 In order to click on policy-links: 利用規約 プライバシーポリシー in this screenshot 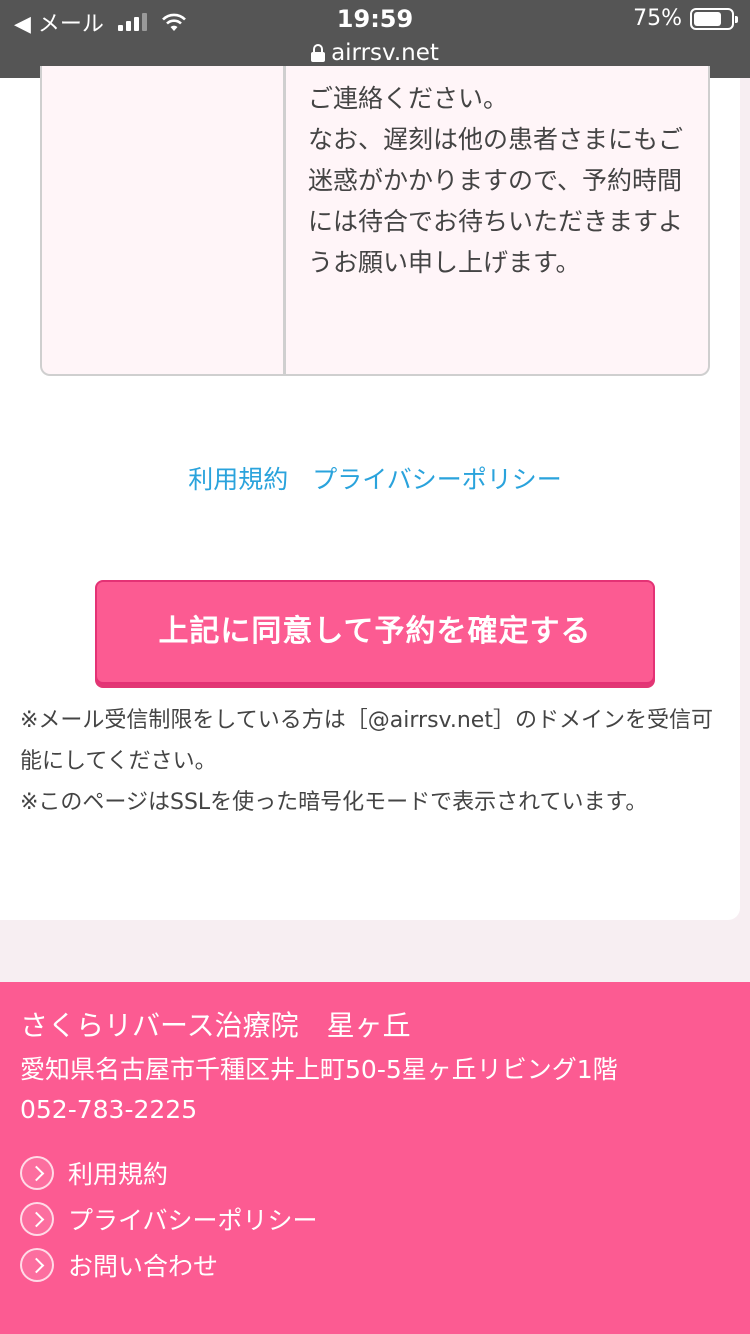, I will do `click(375, 478)`.